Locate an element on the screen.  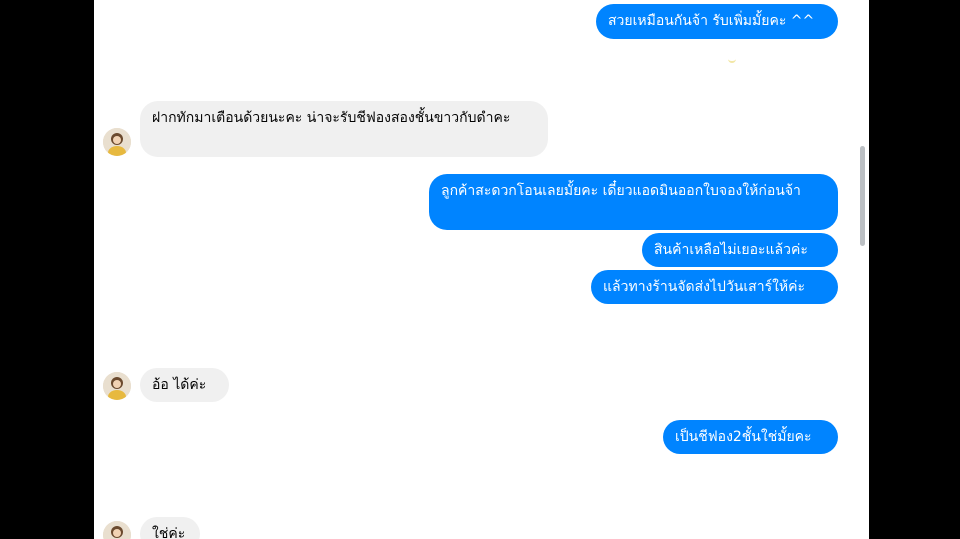
message-bubble-incoming: ใช่ค่ะ is located at coordinates (170, 528).